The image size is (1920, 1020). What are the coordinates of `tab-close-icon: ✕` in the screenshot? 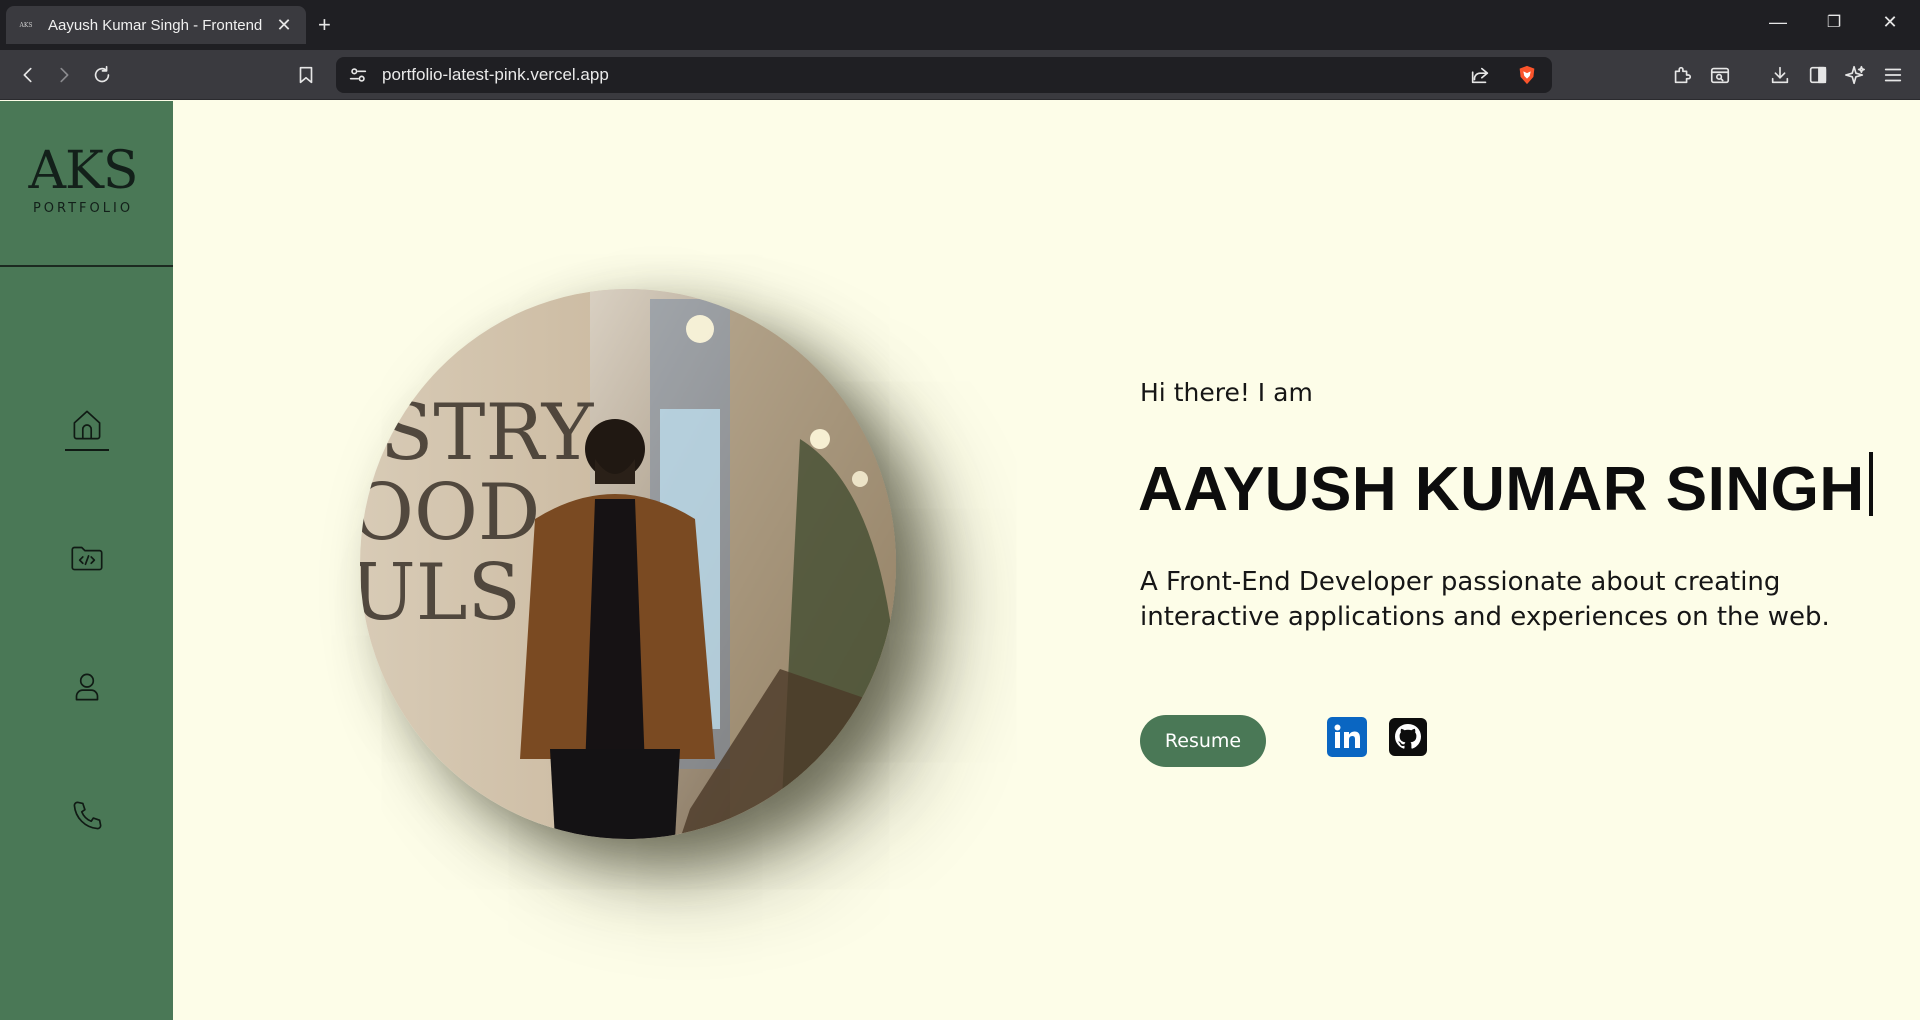 It's located at (284, 25).